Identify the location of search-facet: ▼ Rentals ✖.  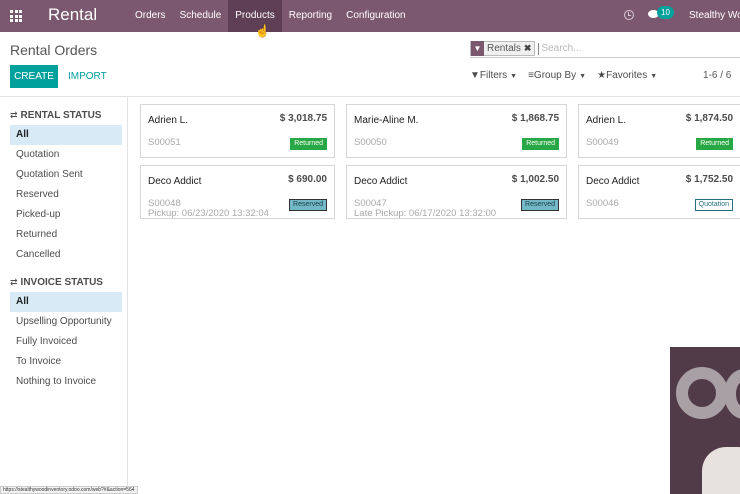
(503, 48).